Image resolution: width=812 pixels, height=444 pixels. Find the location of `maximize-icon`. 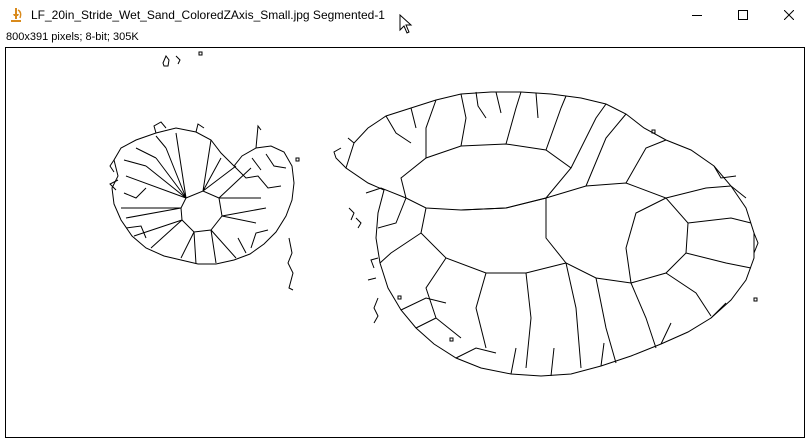

maximize-icon is located at coordinates (743, 15).